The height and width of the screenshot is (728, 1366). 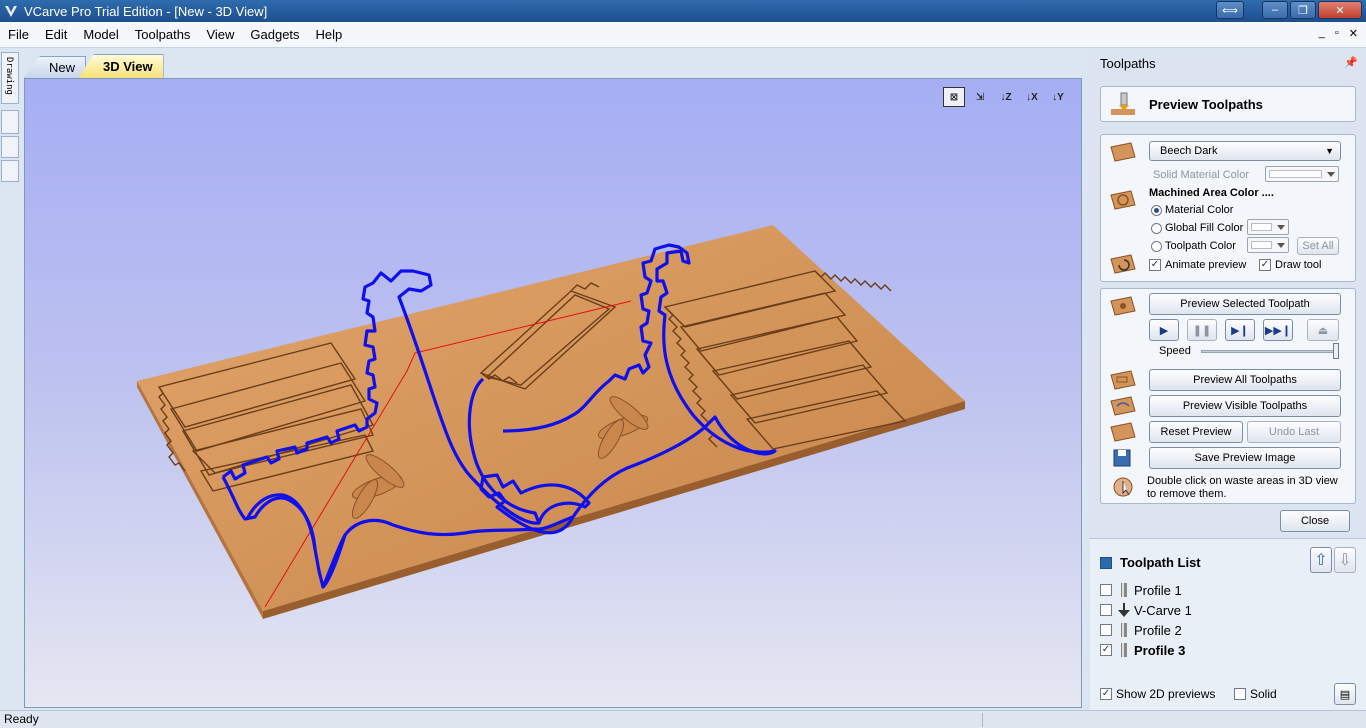 I want to click on menu-edit: Edit, so click(x=56, y=34).